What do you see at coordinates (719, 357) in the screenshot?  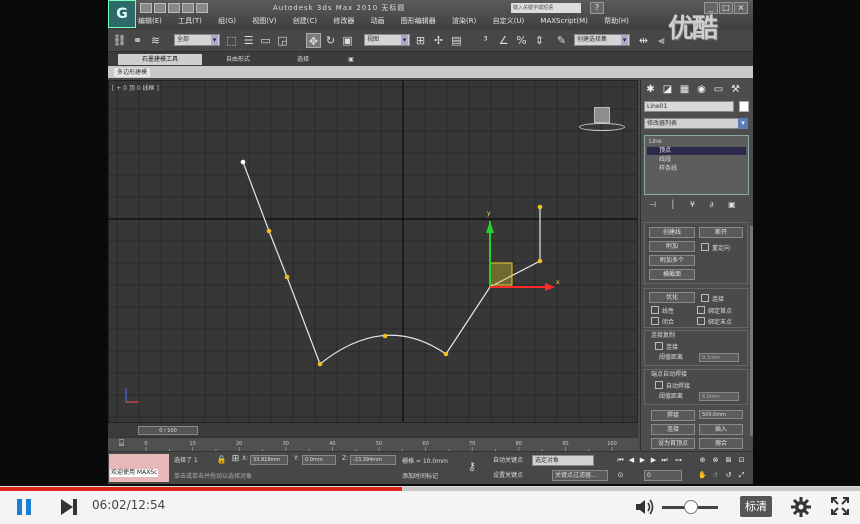 I see `threshold-field: 0.1mm` at bounding box center [719, 357].